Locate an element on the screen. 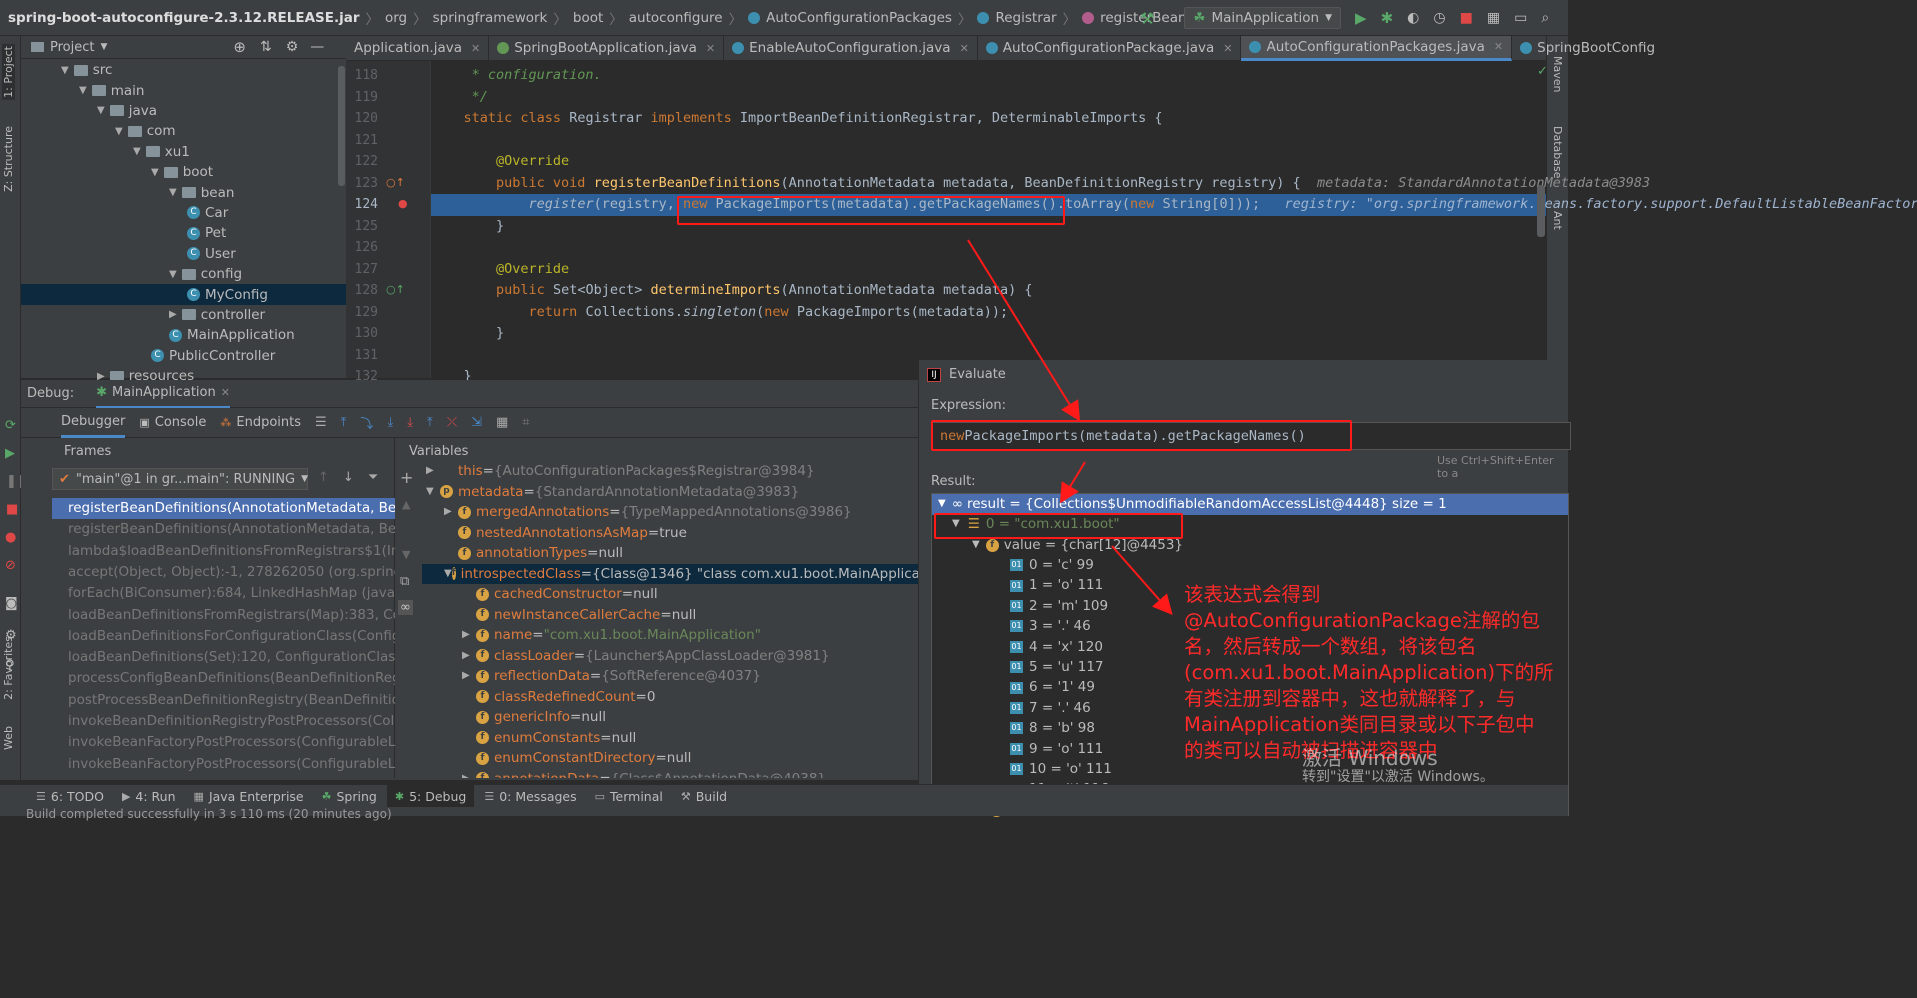 The height and width of the screenshot is (998, 1917). up-triangle-icon: ▲ is located at coordinates (406, 504).